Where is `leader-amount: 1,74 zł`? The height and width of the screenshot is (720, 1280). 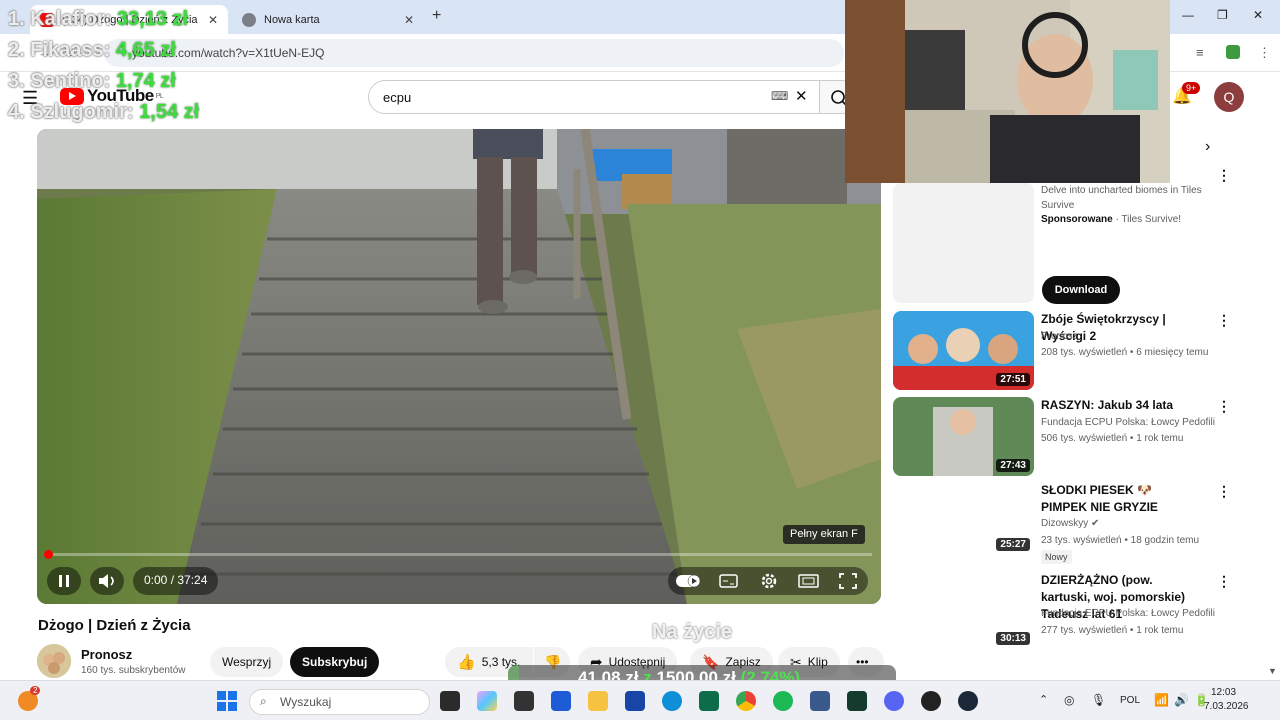 leader-amount: 1,74 zł is located at coordinates (145, 81).